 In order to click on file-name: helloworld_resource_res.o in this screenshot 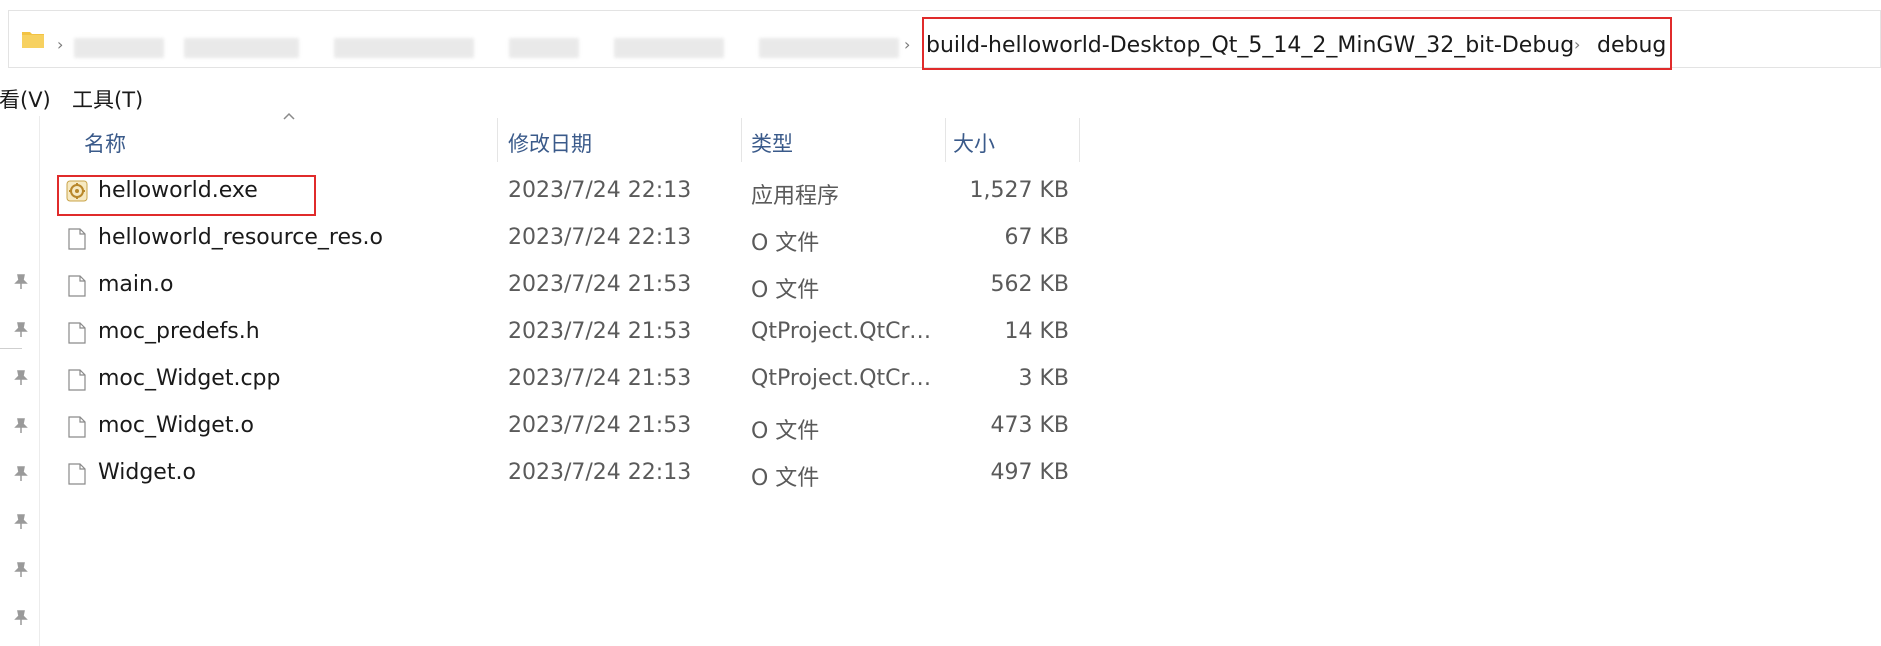, I will do `click(240, 237)`.